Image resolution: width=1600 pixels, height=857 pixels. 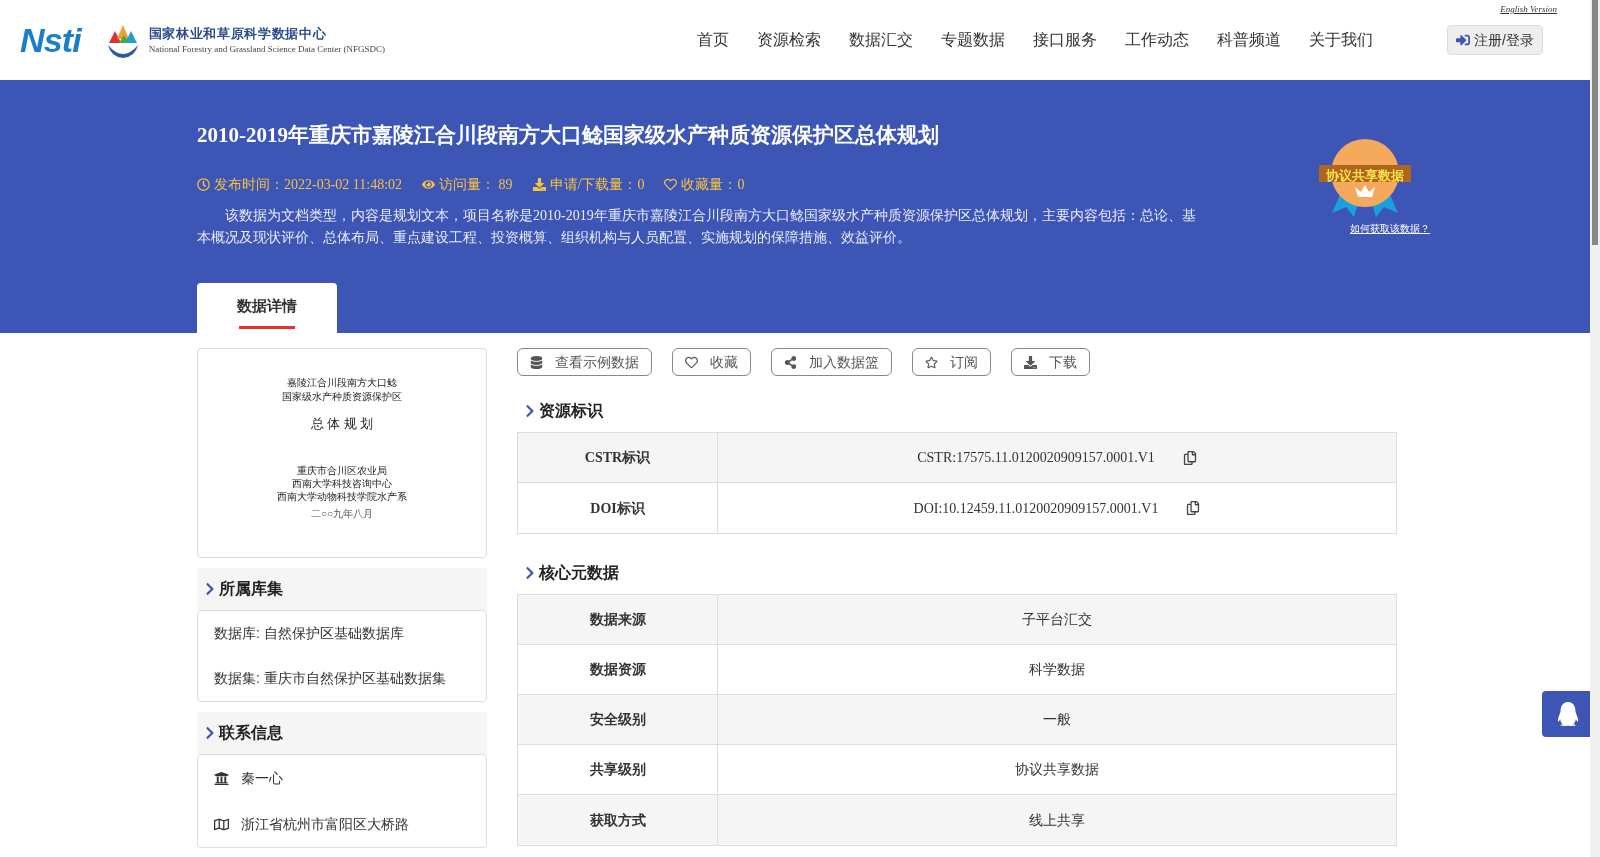 What do you see at coordinates (50, 40) in the screenshot?
I see `logo: Nsti` at bounding box center [50, 40].